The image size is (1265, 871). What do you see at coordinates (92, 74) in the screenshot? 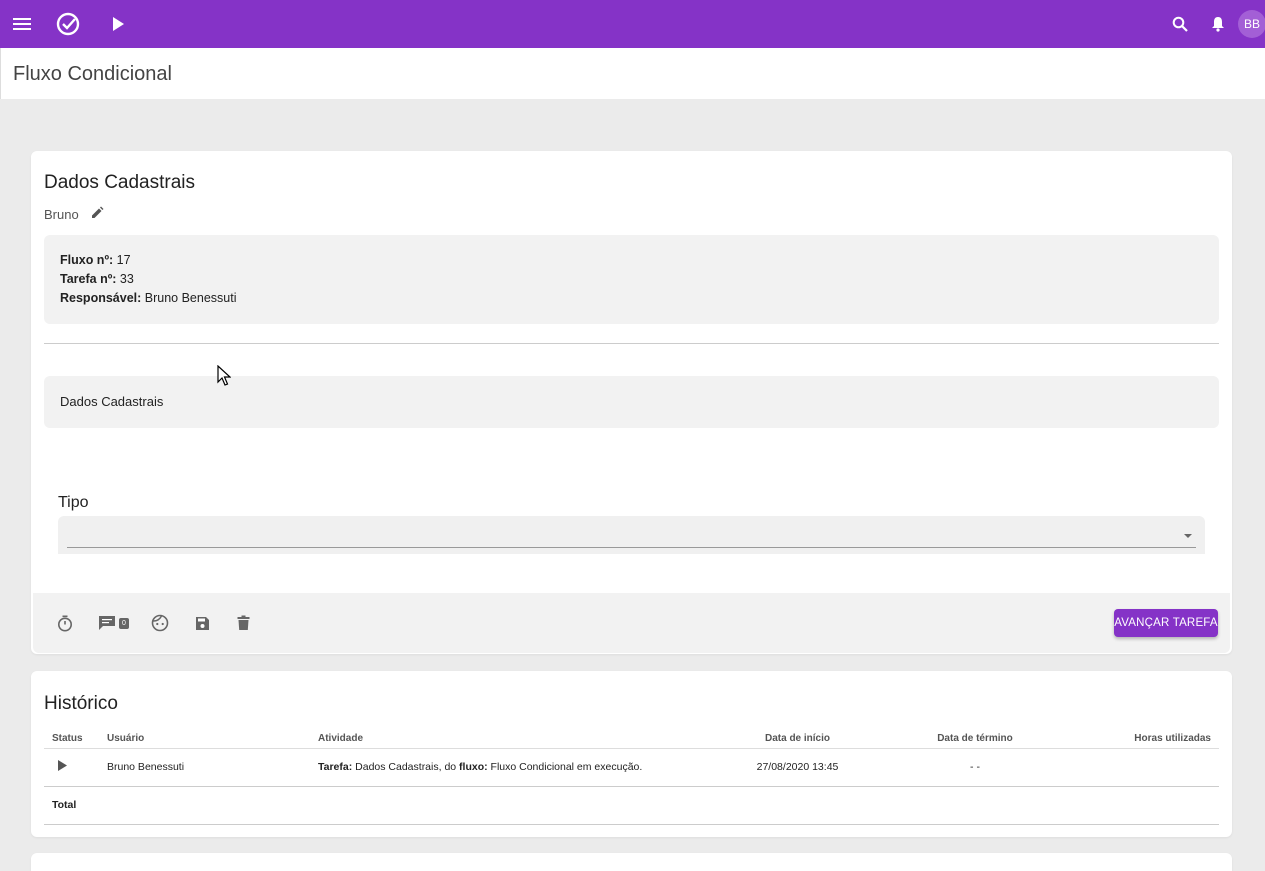
I see `page-title: Fluxo Condicional` at bounding box center [92, 74].